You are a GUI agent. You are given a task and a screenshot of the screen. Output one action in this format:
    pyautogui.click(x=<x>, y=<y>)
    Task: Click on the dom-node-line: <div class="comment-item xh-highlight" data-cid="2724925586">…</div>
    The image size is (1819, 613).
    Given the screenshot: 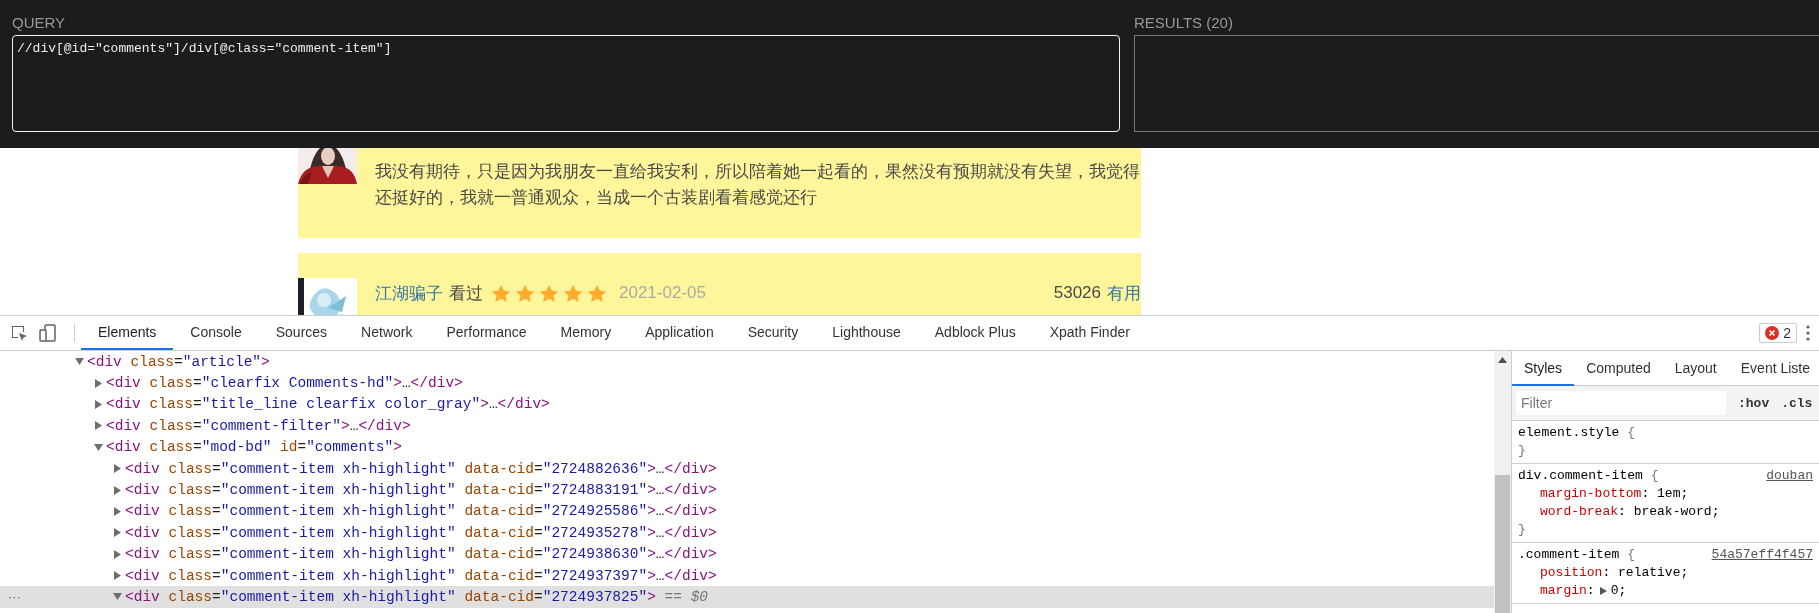 What is the action you would take?
    pyautogui.click(x=747, y=511)
    